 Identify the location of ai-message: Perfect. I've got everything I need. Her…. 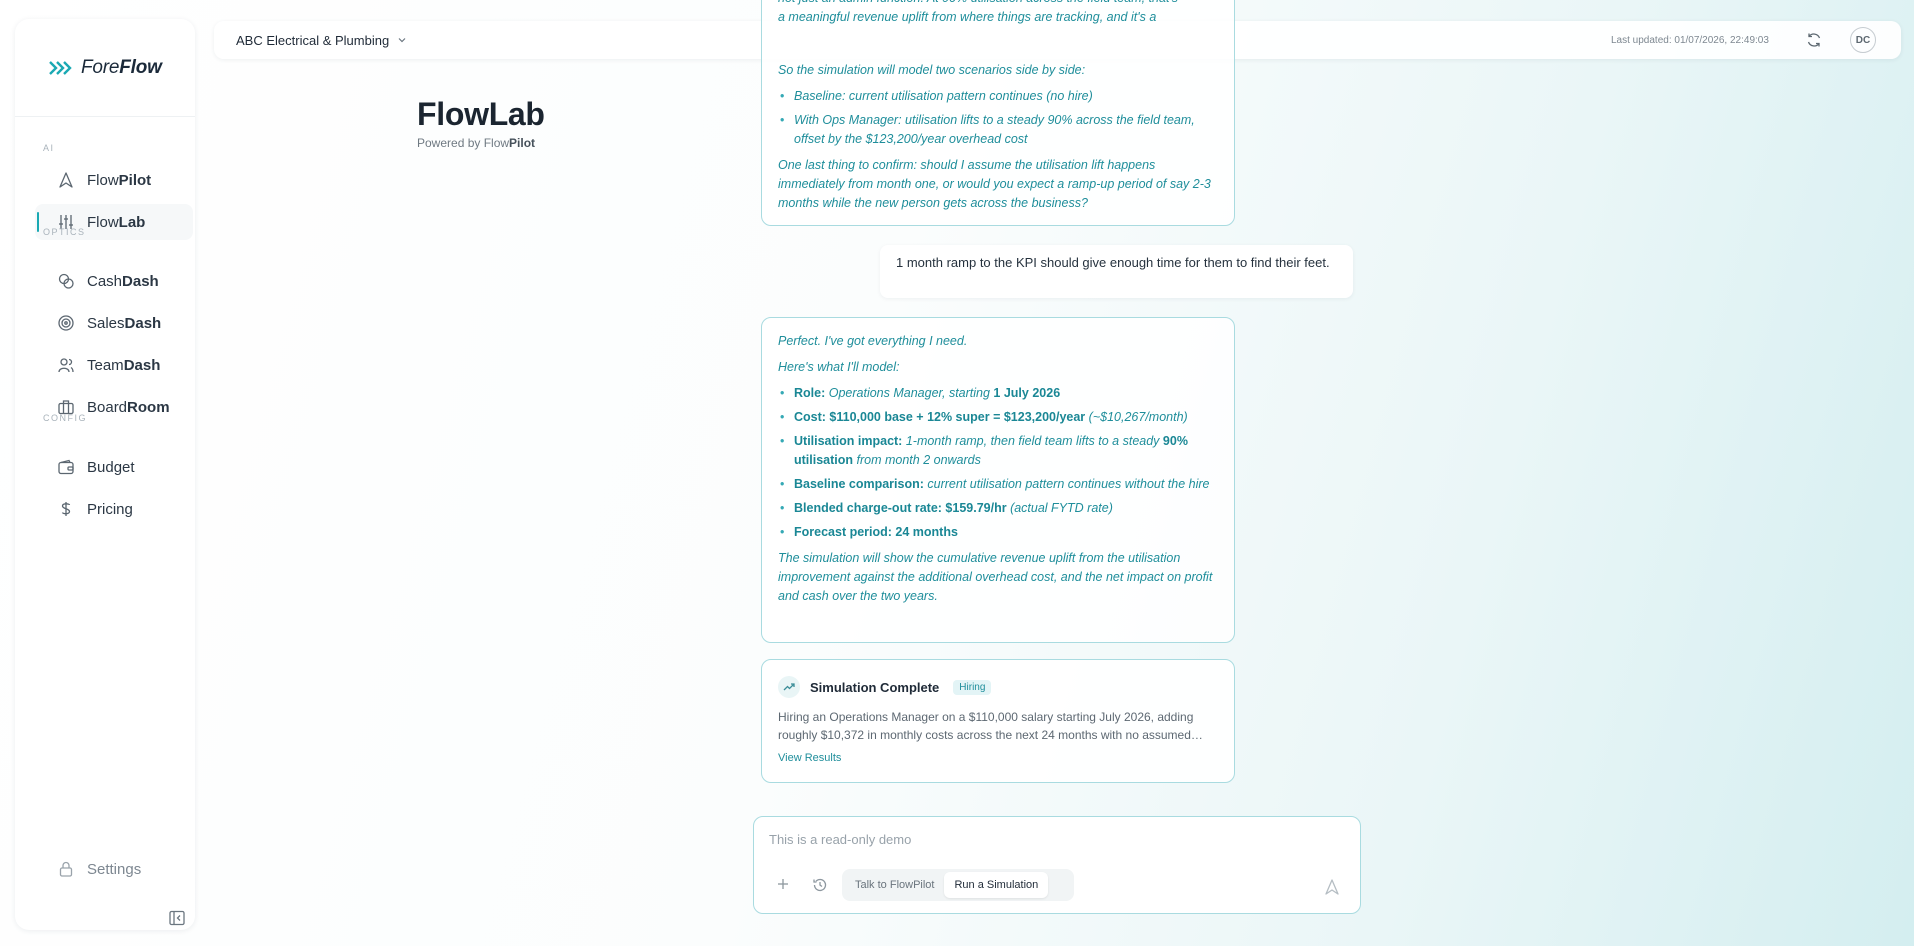
(998, 480).